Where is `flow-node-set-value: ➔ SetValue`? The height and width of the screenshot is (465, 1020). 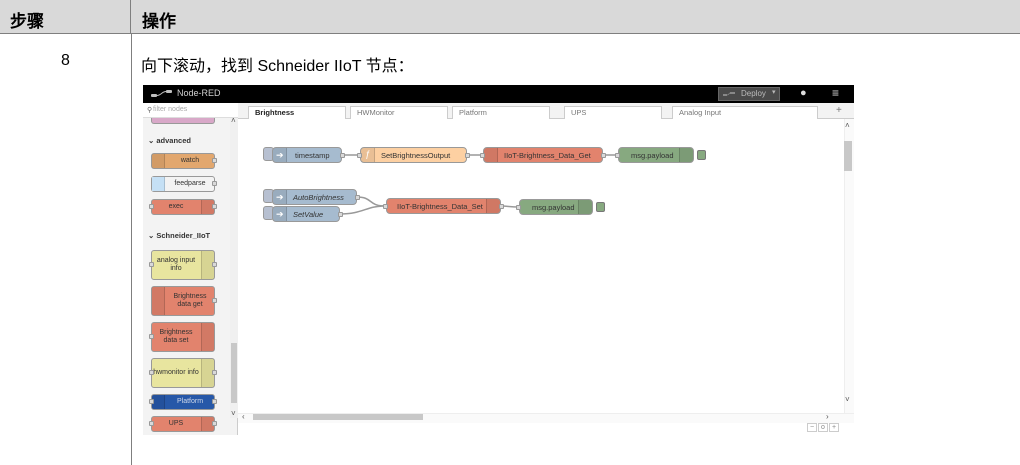
flow-node-set-value: ➔ SetValue is located at coordinates (307, 214).